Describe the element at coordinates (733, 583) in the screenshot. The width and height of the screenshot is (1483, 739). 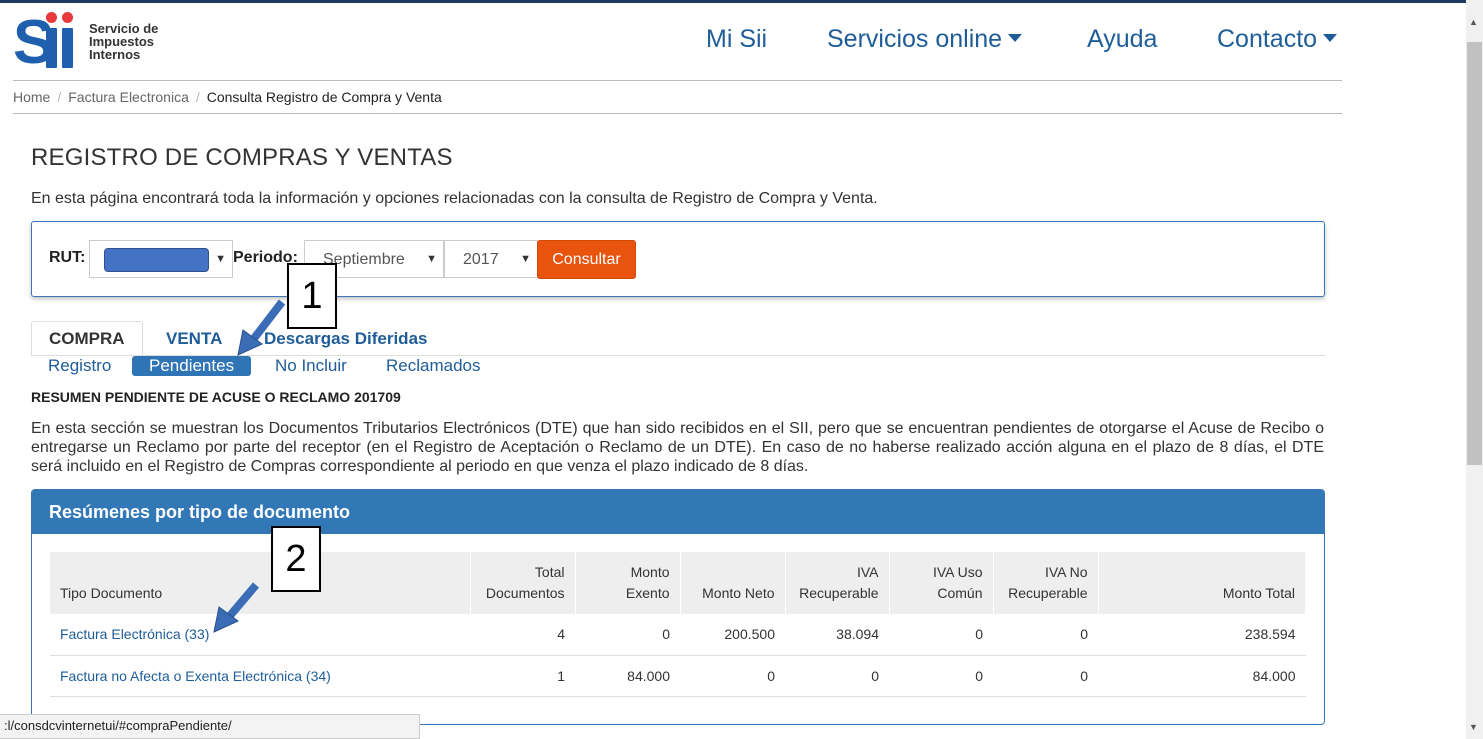
I see `column-header: Monto Neto` at that location.